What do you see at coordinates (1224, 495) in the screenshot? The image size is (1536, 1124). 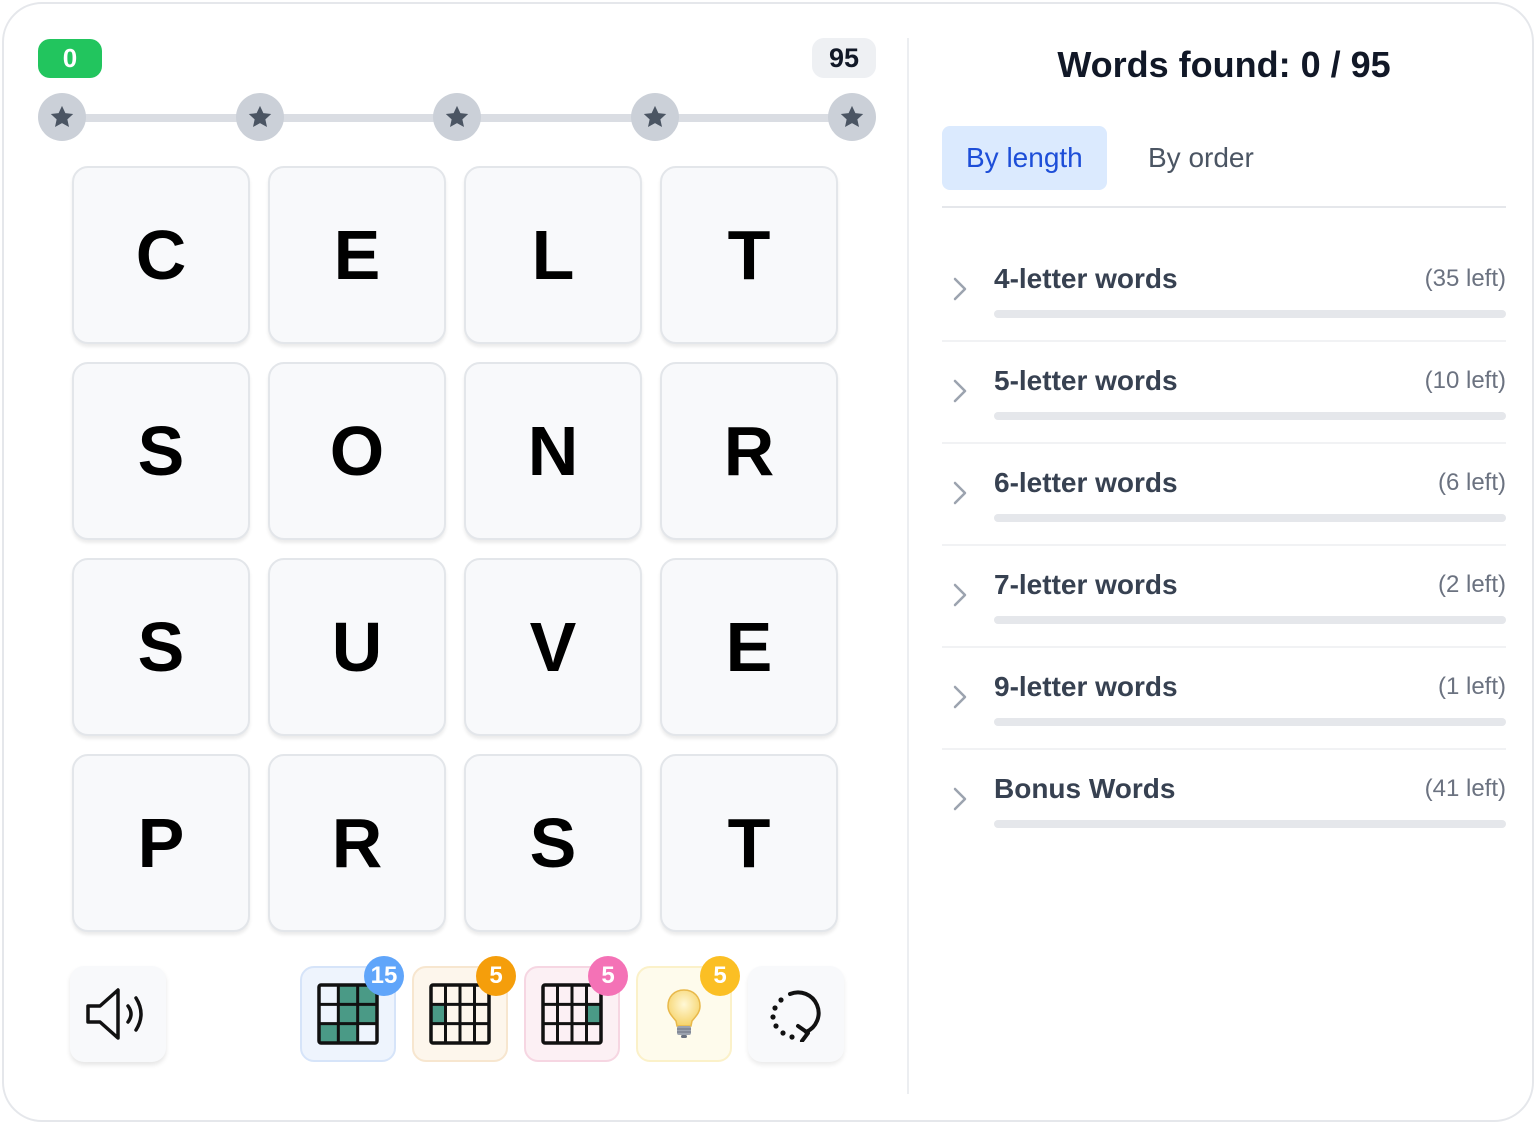 I see `word-group-row: 6-letter words (6 left)` at bounding box center [1224, 495].